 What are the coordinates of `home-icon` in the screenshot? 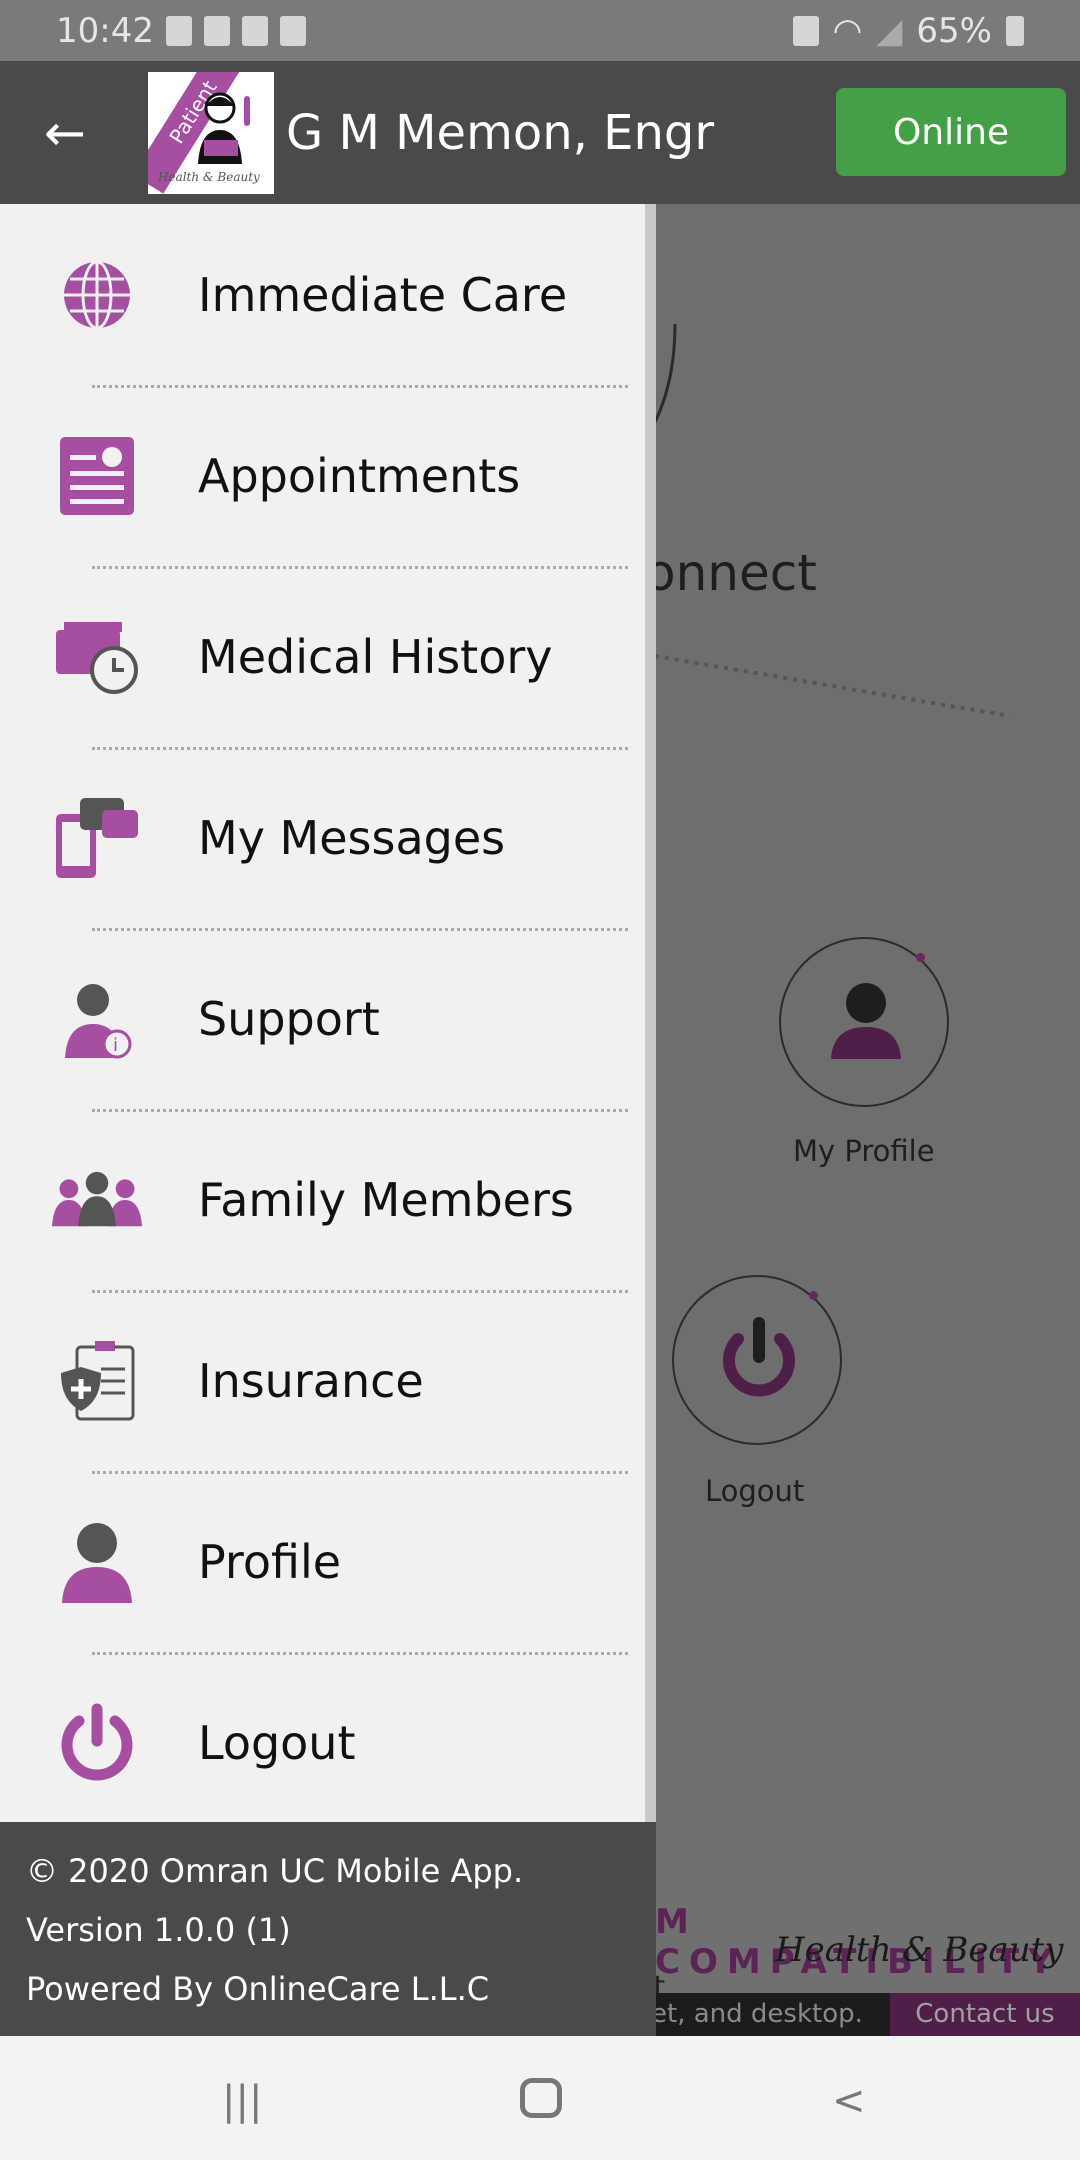 It's located at (541, 2098).